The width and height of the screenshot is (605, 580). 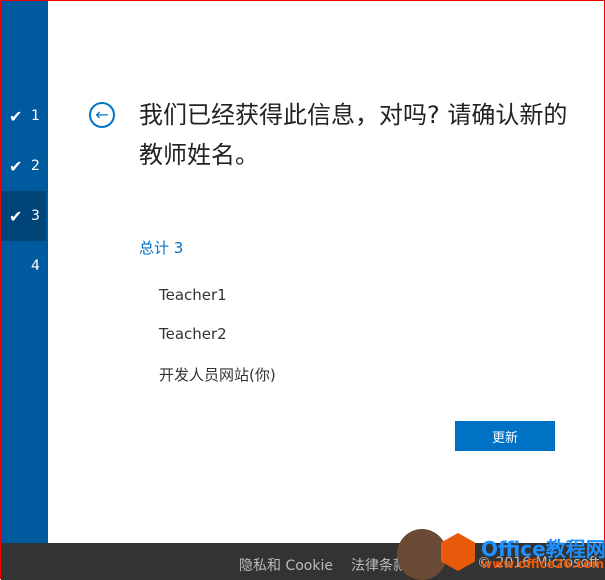 What do you see at coordinates (422, 554) in the screenshot?
I see `avatar` at bounding box center [422, 554].